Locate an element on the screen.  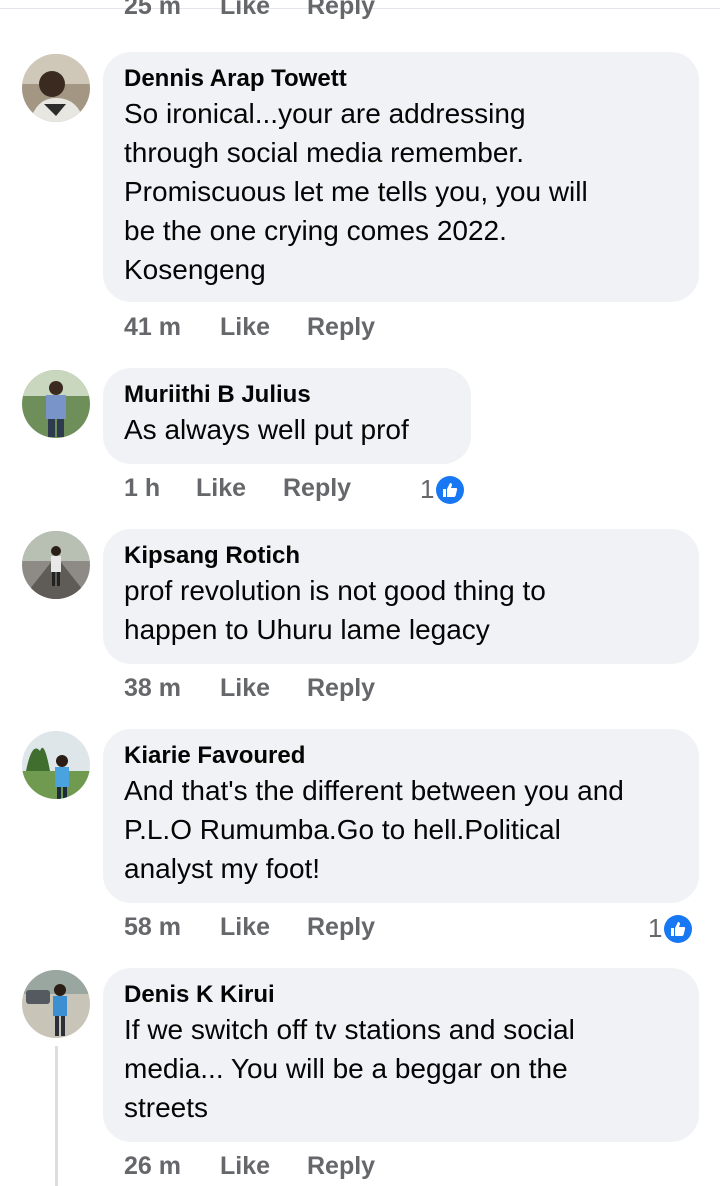
comment-author: Dennis Arap Towett is located at coordinates (401, 79).